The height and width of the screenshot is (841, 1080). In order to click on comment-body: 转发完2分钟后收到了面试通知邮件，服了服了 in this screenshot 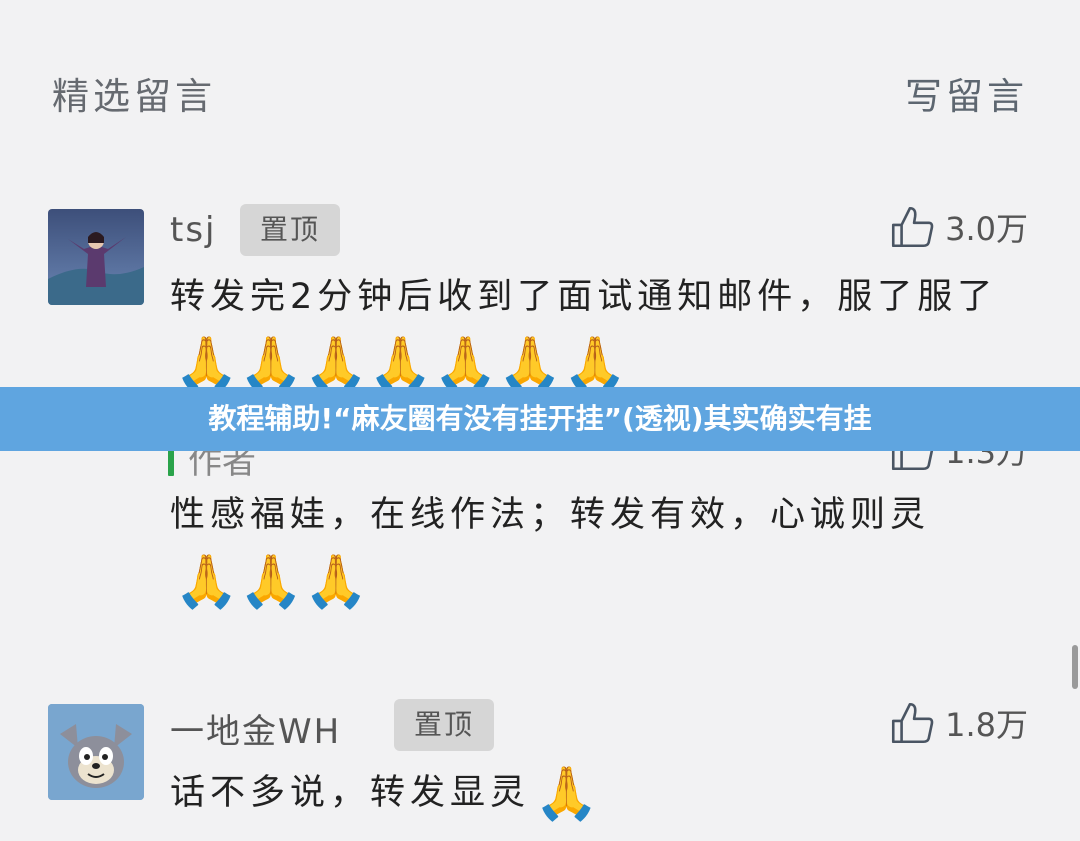, I will do `click(584, 297)`.